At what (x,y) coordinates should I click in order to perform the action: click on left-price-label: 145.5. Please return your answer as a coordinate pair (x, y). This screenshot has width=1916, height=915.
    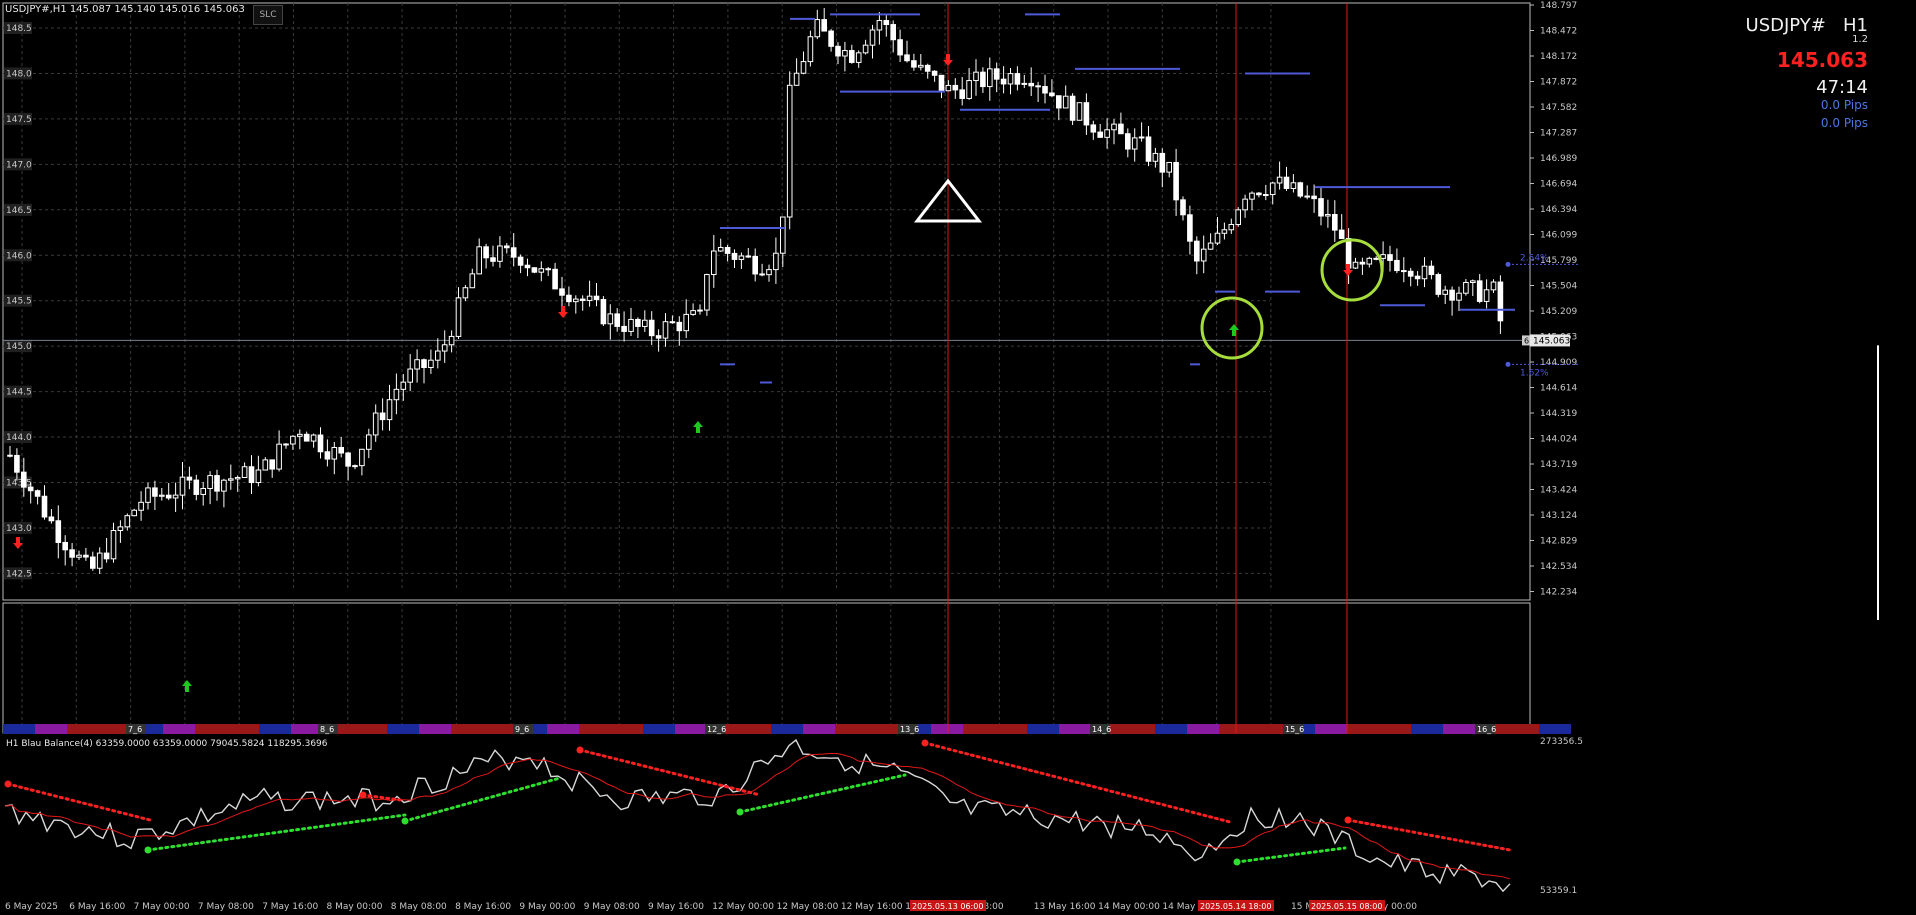
    Looking at the image, I should click on (19, 302).